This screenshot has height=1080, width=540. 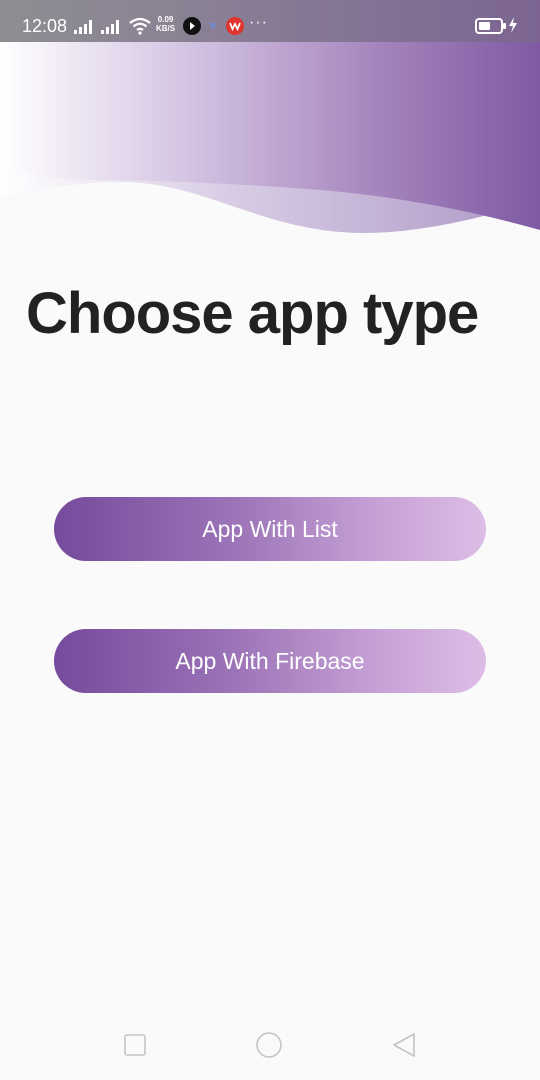 I want to click on battery-icon, so click(x=490, y=26).